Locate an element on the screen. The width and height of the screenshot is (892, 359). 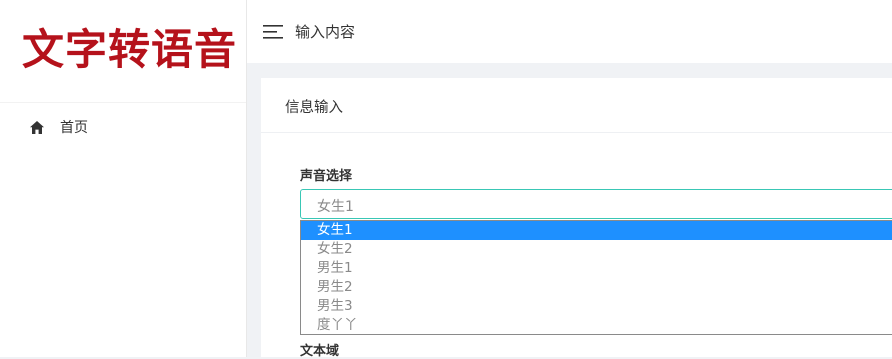
sidebar-item-home: 首页 is located at coordinates (123, 127).